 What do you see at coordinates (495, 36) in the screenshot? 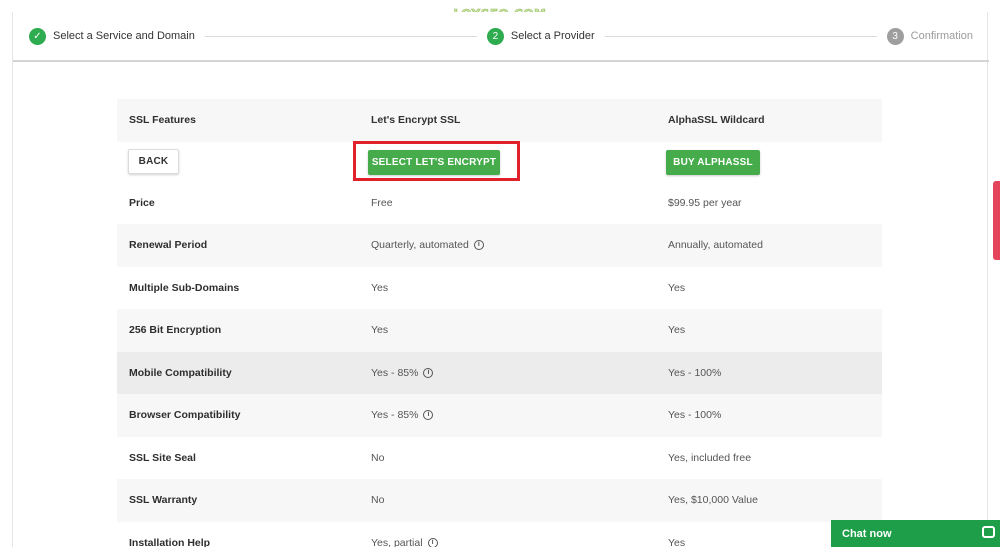
I see `step-number: 2` at bounding box center [495, 36].